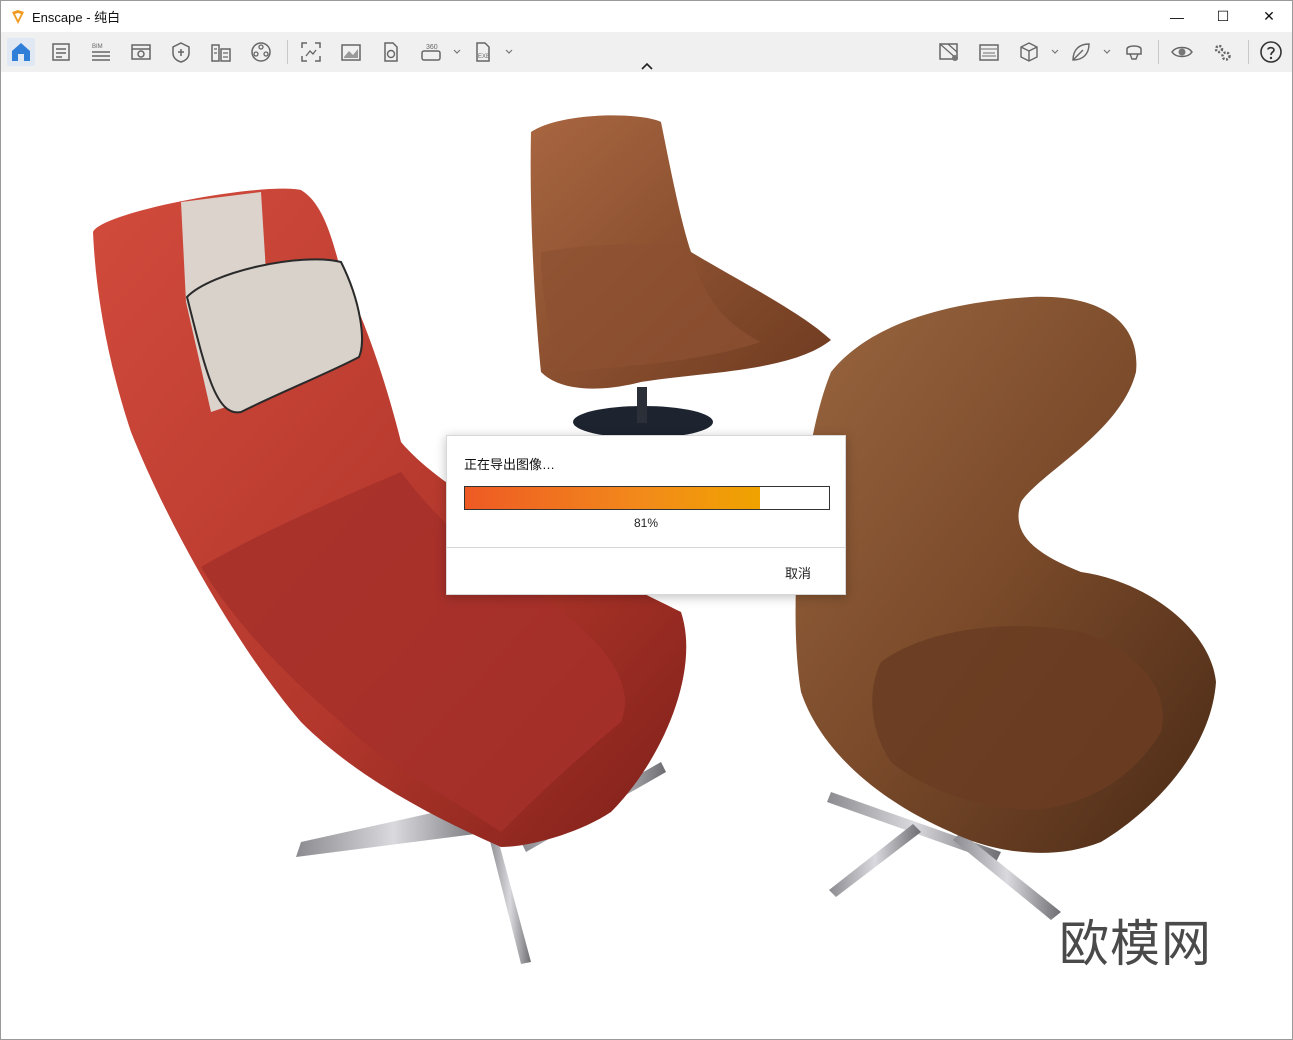 This screenshot has height=1040, width=1293. I want to click on home-icon, so click(21, 52).